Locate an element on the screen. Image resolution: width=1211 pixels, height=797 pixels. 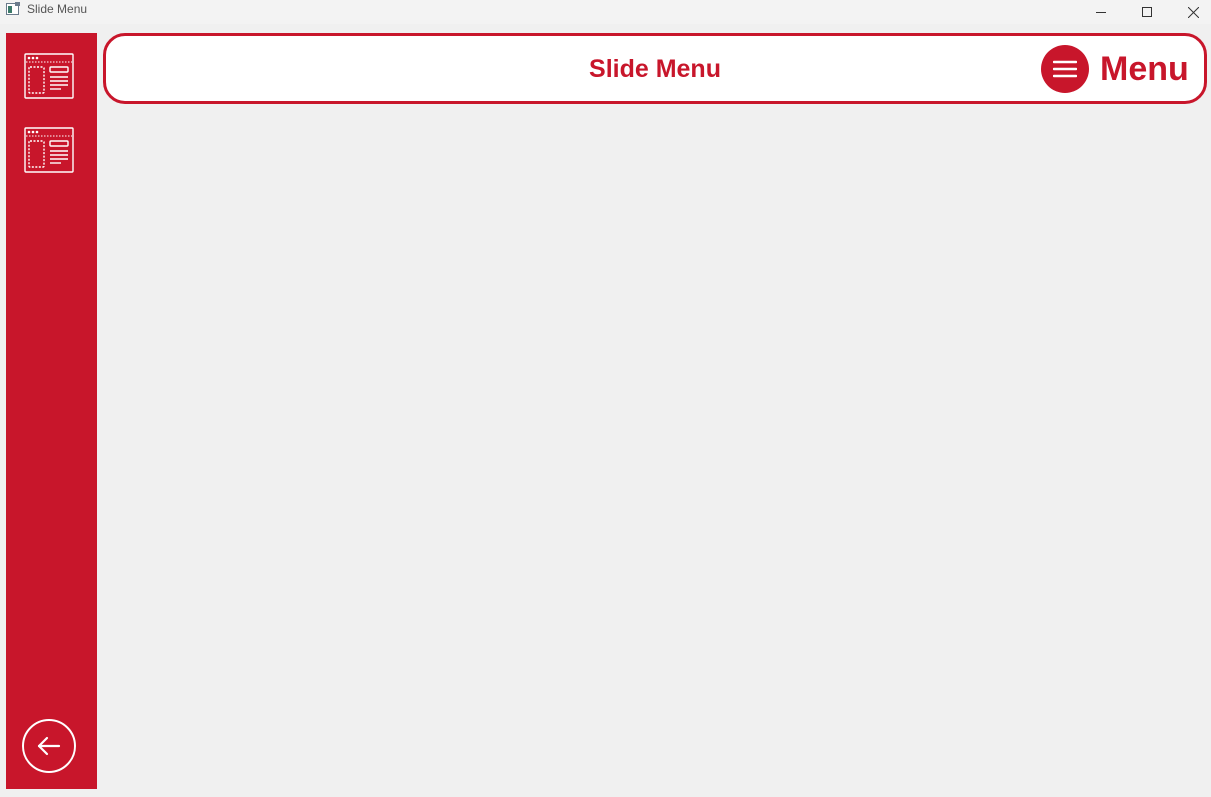
title-bar: Slide Menu is located at coordinates (605, 12).